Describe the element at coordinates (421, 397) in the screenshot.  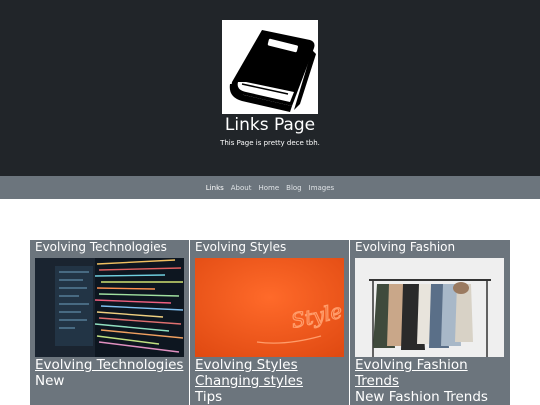
I see `card-text: New Fashion Trends` at that location.